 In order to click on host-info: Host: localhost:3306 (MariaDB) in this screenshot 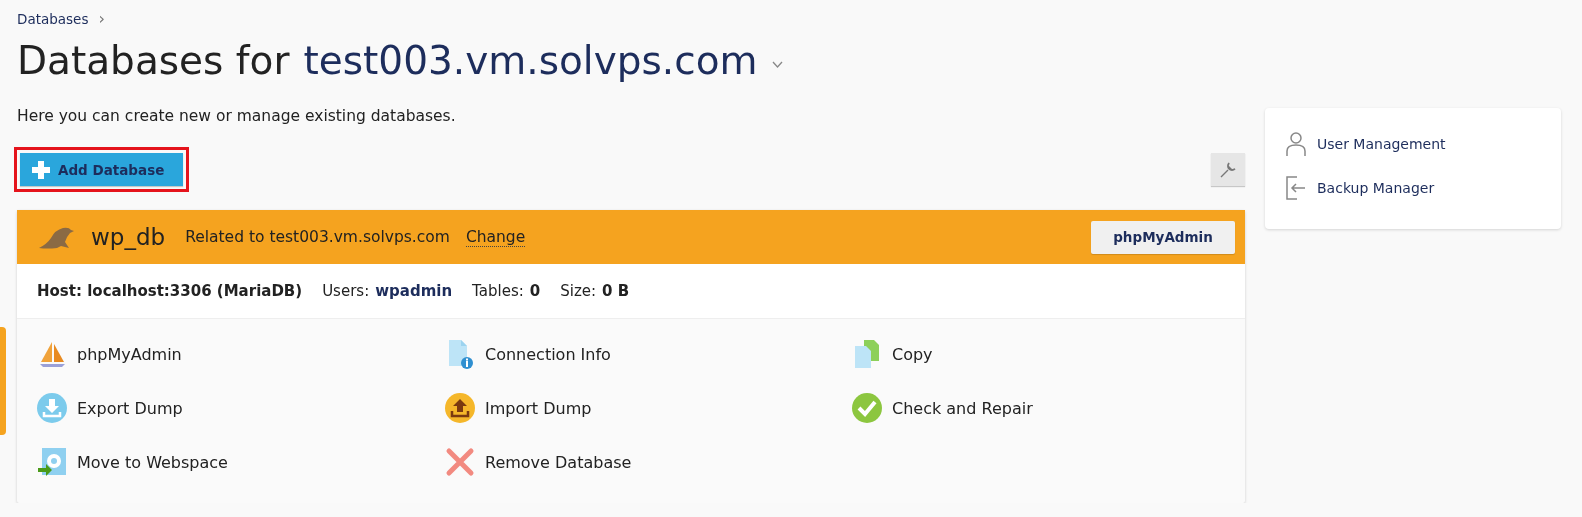, I will do `click(170, 291)`.